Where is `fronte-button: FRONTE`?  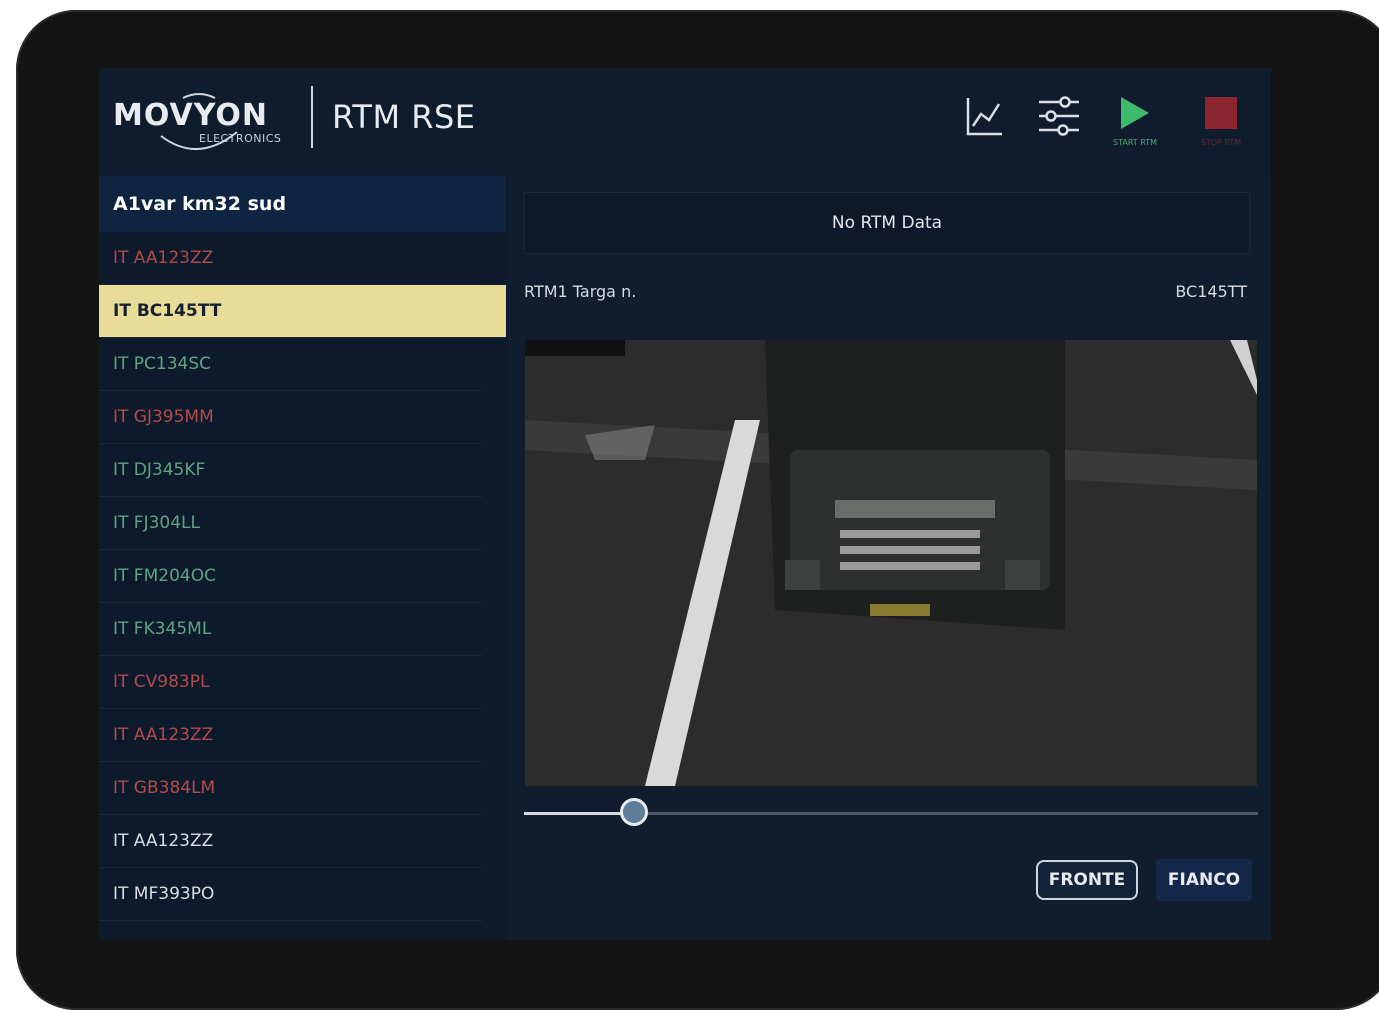 fronte-button: FRONTE is located at coordinates (1087, 880).